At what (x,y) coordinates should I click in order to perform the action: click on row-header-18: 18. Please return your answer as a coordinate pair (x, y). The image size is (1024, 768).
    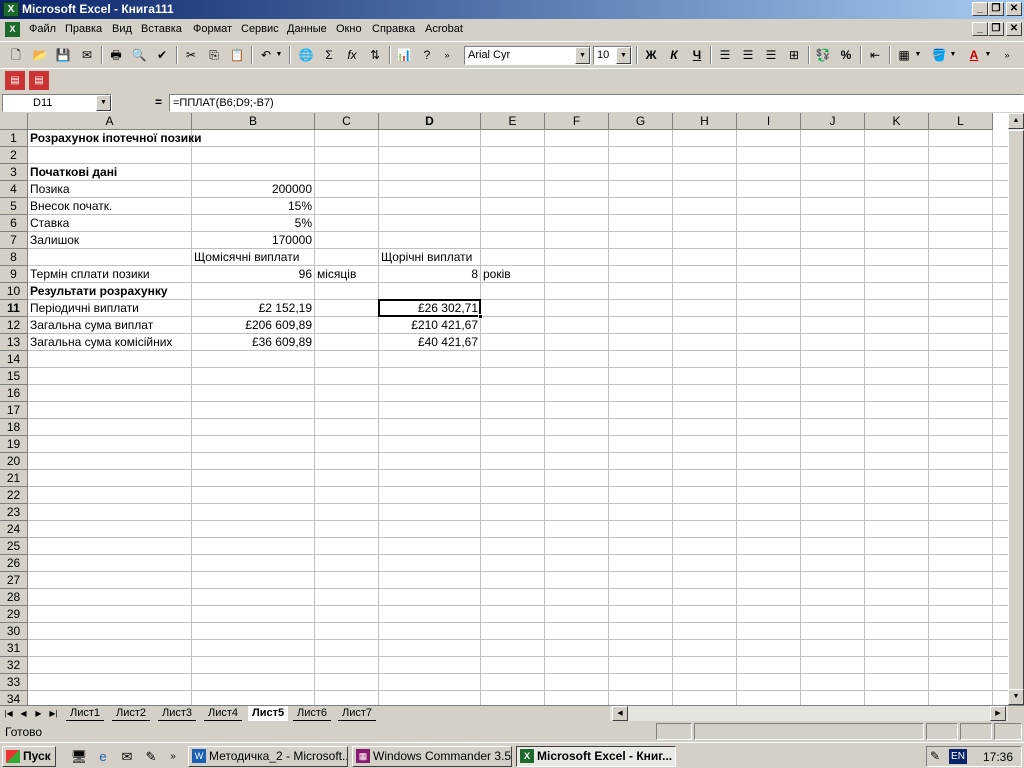
    Looking at the image, I should click on (14, 427).